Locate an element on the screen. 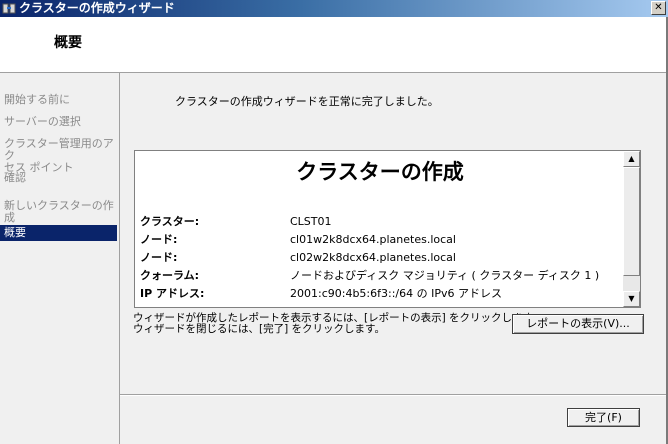 This screenshot has height=444, width=668. triangle-down-icon: ▼ is located at coordinates (631, 298).